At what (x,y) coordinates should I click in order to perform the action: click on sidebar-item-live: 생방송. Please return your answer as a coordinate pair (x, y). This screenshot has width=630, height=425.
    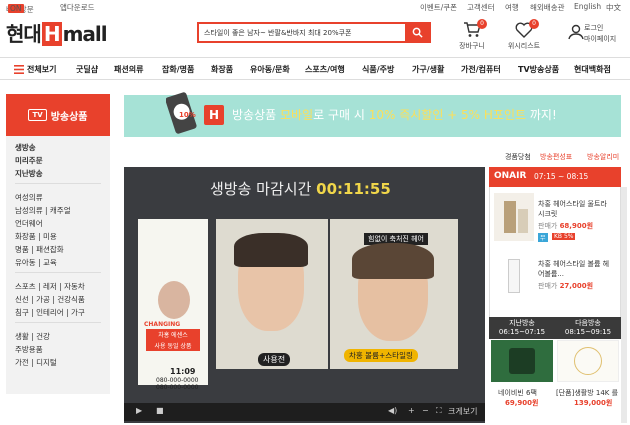
    Looking at the image, I should click on (25, 147).